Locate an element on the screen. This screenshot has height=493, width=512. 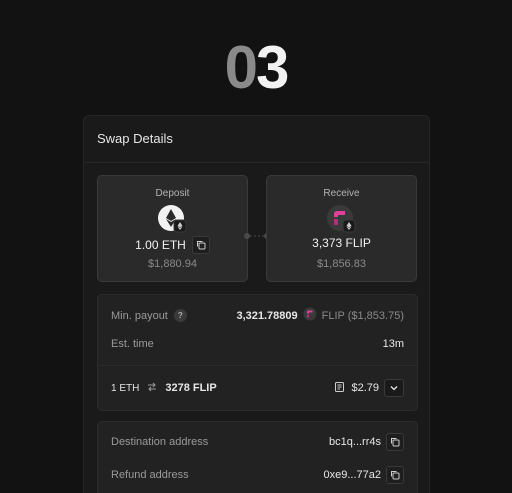
chevron-down-icon is located at coordinates (394, 388).